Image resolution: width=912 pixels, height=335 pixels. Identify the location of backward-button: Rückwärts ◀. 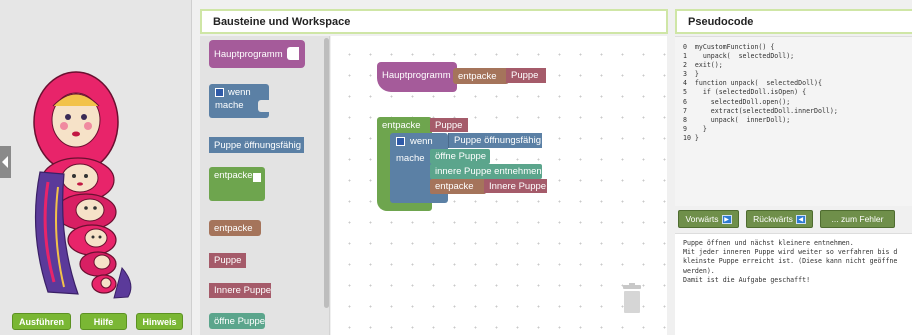
(779, 219).